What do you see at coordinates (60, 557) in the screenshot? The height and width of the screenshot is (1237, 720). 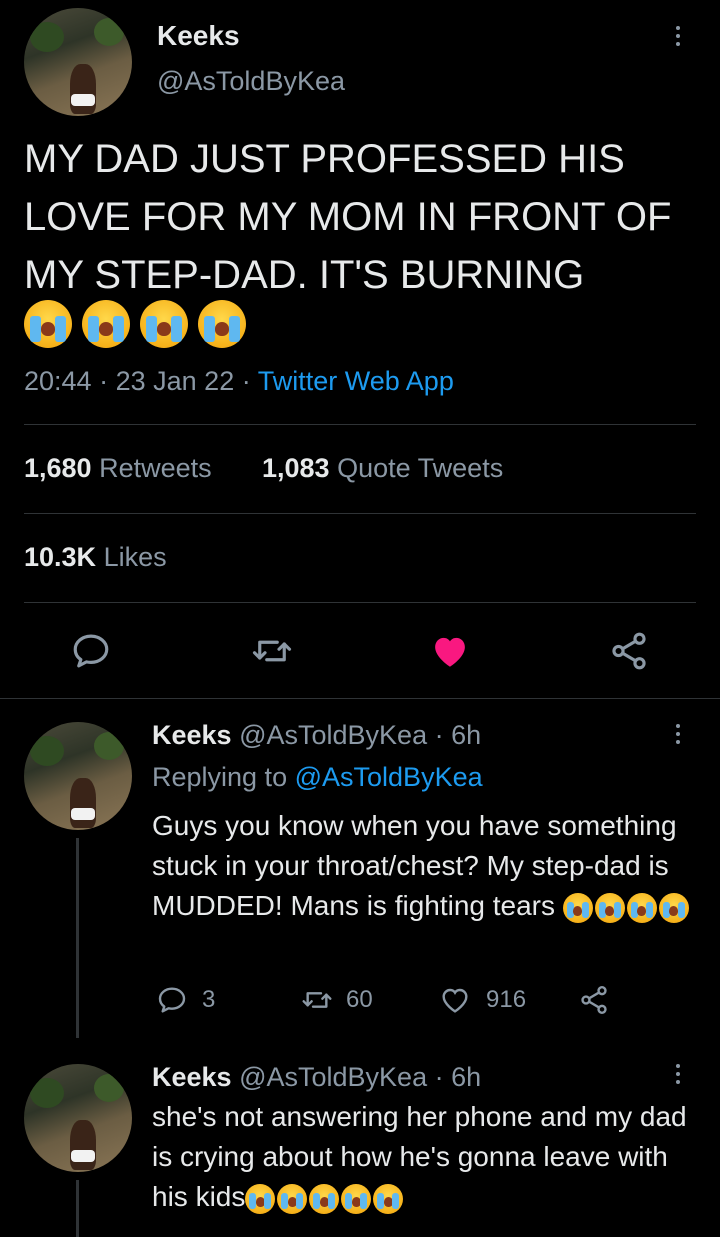 I see `likes-count: 10.3K` at bounding box center [60, 557].